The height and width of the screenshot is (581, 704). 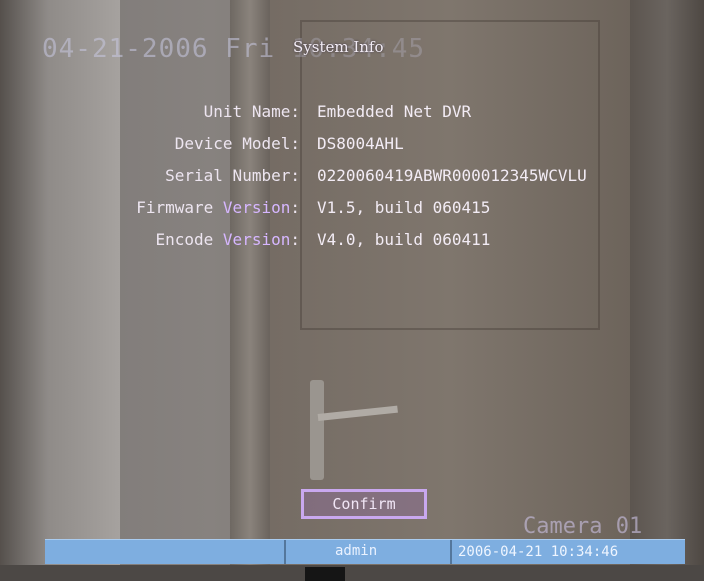 What do you see at coordinates (251, 111) in the screenshot?
I see `info-label: Unit Name:` at bounding box center [251, 111].